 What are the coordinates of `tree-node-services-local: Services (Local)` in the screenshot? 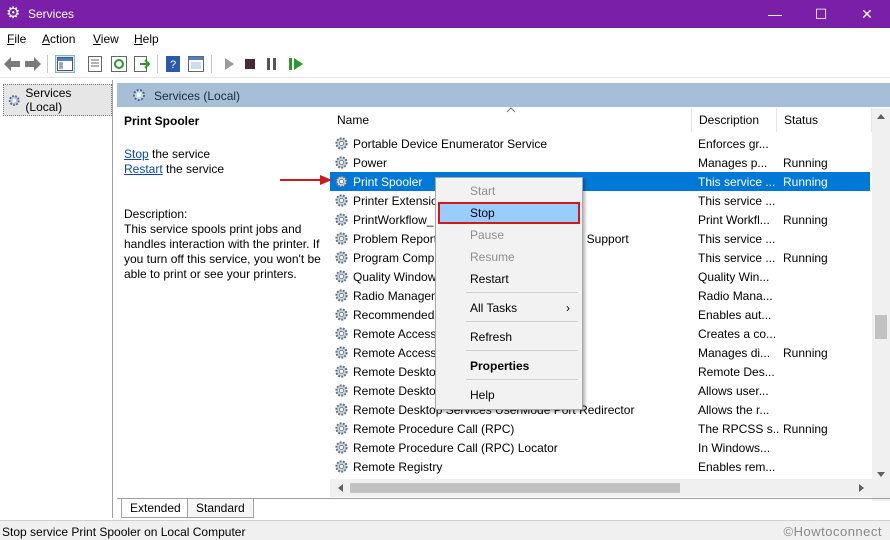 It's located at (57, 100).